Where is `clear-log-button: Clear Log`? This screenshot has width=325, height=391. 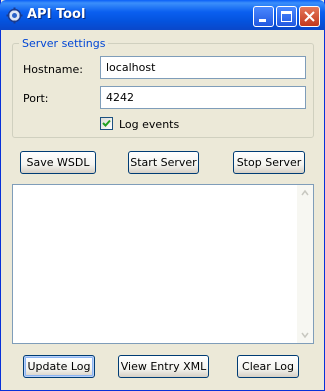 clear-log-button: Clear Log is located at coordinates (268, 366).